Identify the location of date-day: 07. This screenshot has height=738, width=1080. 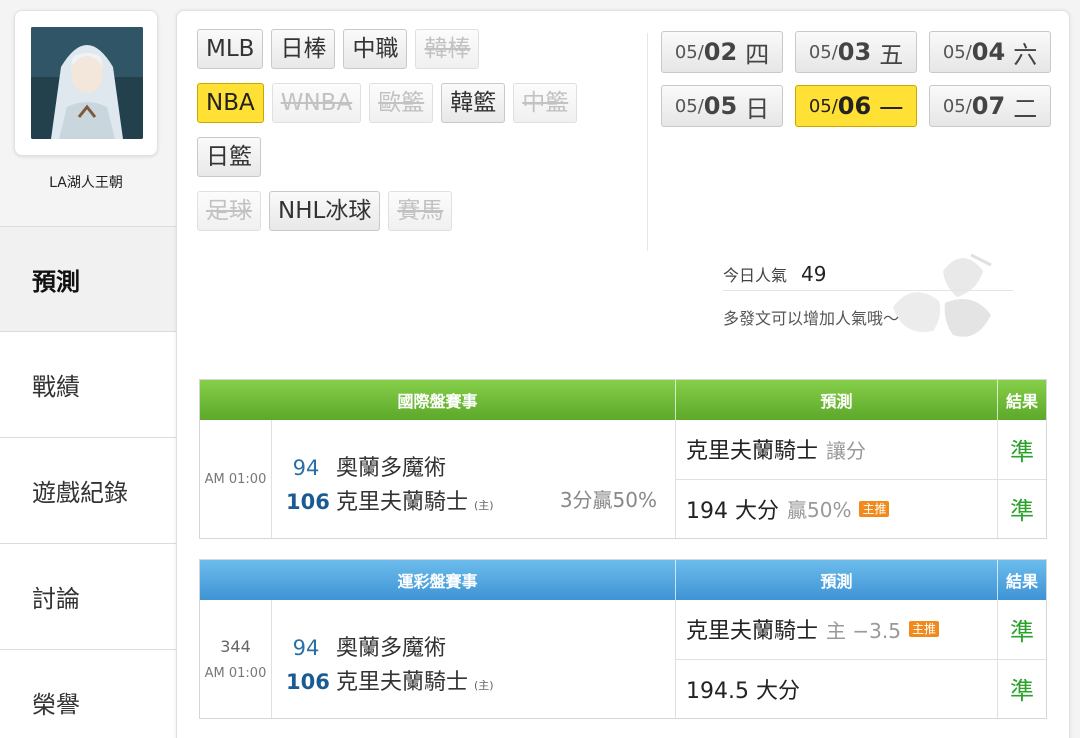
(988, 106).